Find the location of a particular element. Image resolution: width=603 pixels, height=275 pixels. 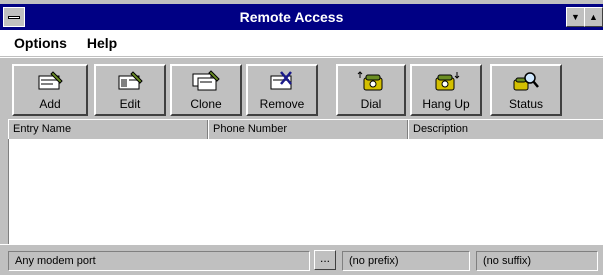

add-button: Add is located at coordinates (50, 90).